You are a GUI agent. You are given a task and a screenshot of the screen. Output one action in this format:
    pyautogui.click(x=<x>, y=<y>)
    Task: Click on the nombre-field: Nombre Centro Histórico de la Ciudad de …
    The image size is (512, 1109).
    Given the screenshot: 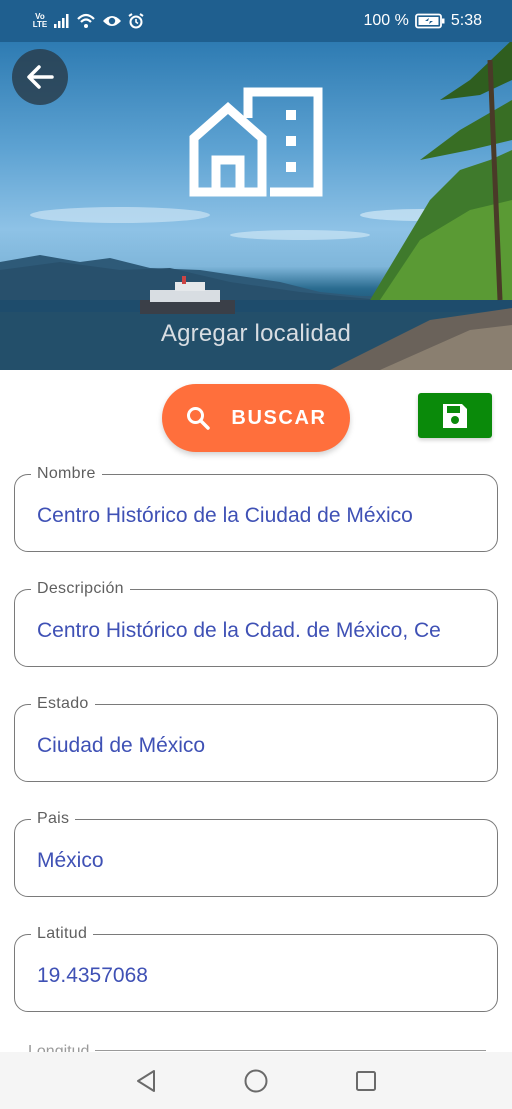 What is the action you would take?
    pyautogui.click(x=256, y=508)
    